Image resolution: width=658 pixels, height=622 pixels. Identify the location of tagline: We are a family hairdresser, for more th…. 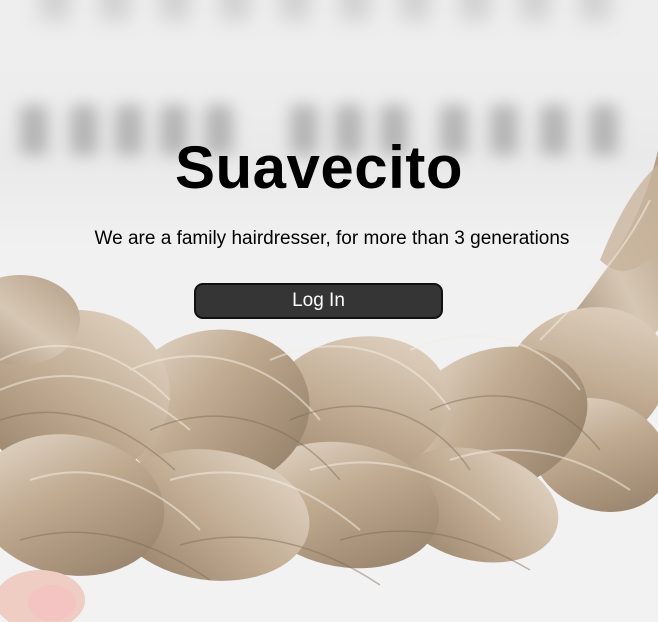
(332, 238).